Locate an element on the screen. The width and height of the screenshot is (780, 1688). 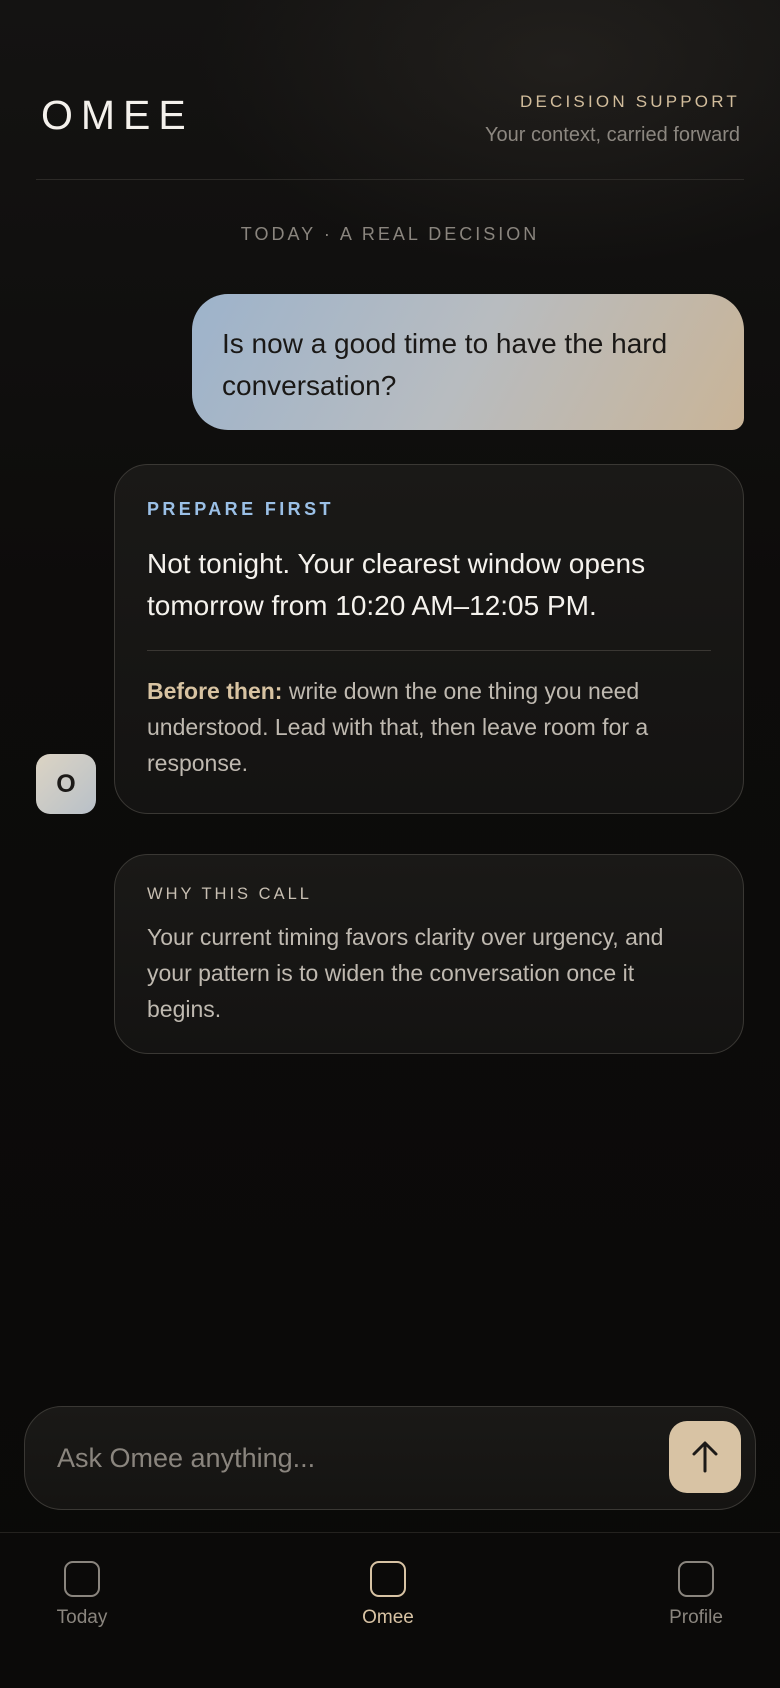
nav-item-omee: Omee is located at coordinates (388, 1595).